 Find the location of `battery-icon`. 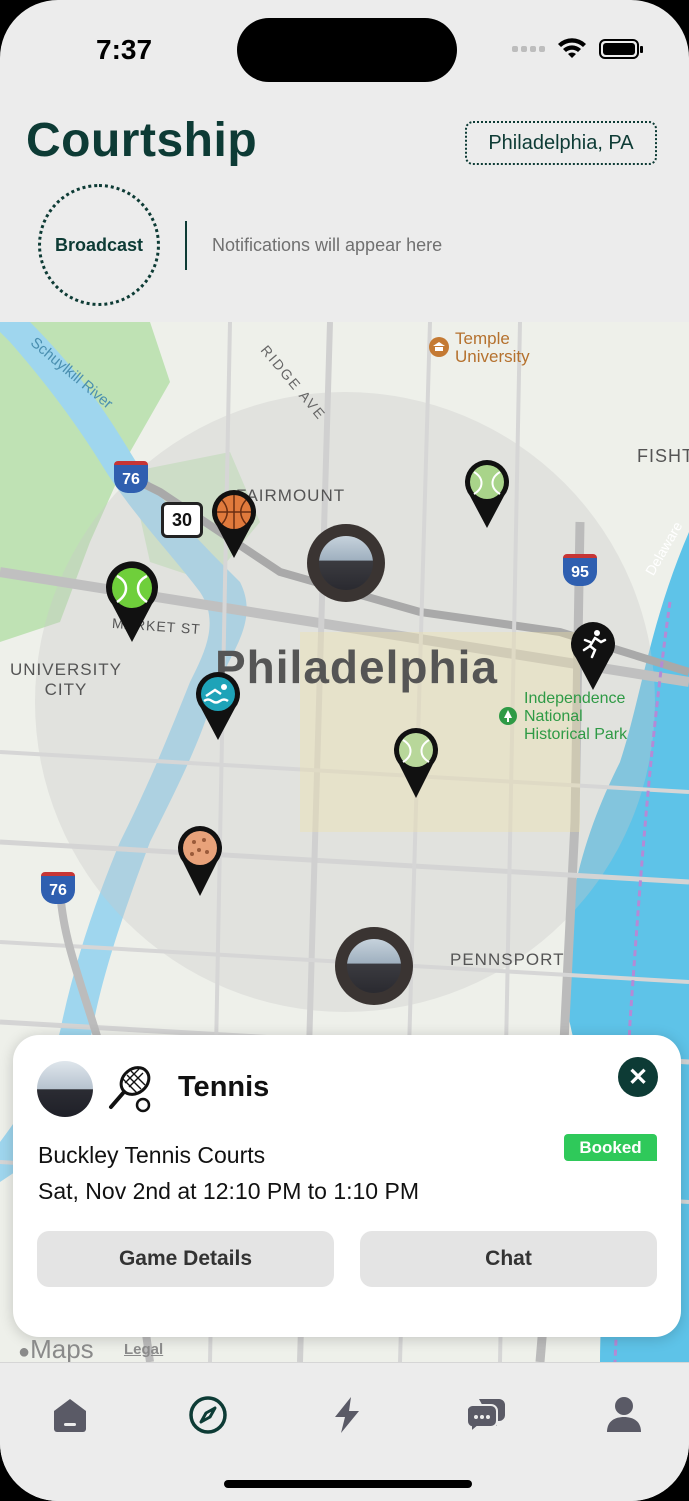

battery-icon is located at coordinates (621, 49).